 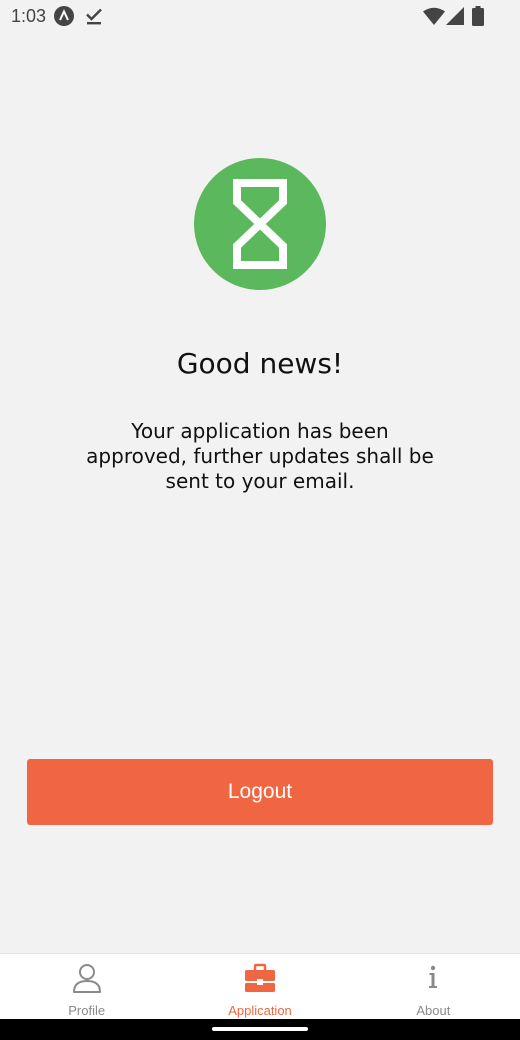 I want to click on info-icon, so click(x=433, y=976).